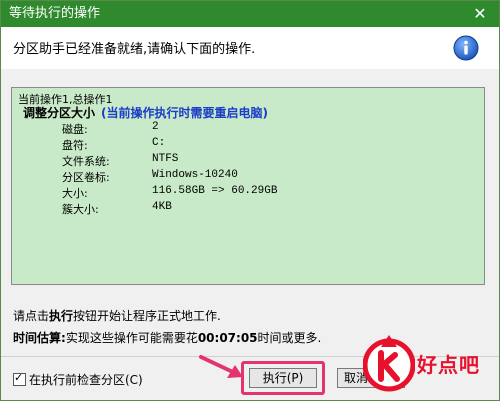 The width and height of the screenshot is (500, 401). I want to click on estimate-time: 00:07:05, so click(227, 338).